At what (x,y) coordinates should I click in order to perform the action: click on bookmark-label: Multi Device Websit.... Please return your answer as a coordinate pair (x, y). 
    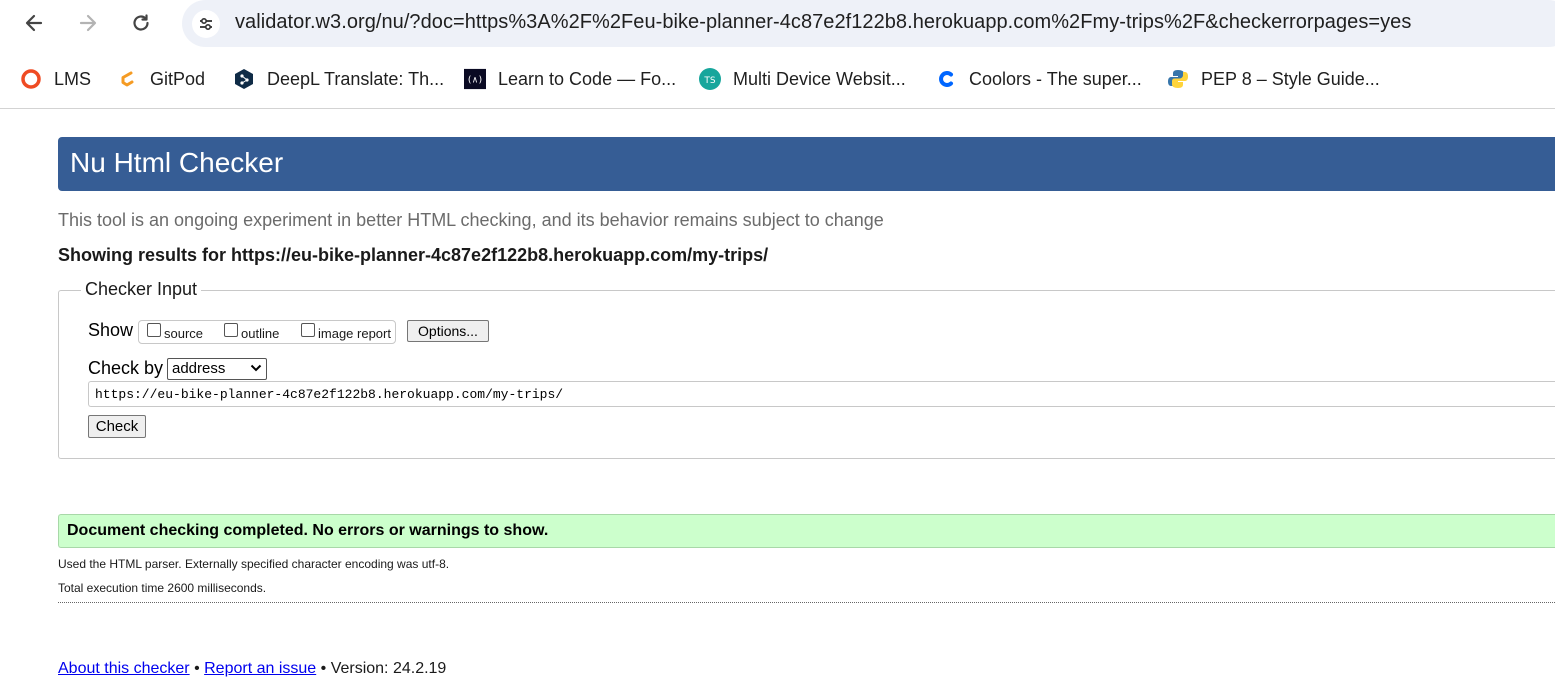
    Looking at the image, I should click on (819, 78).